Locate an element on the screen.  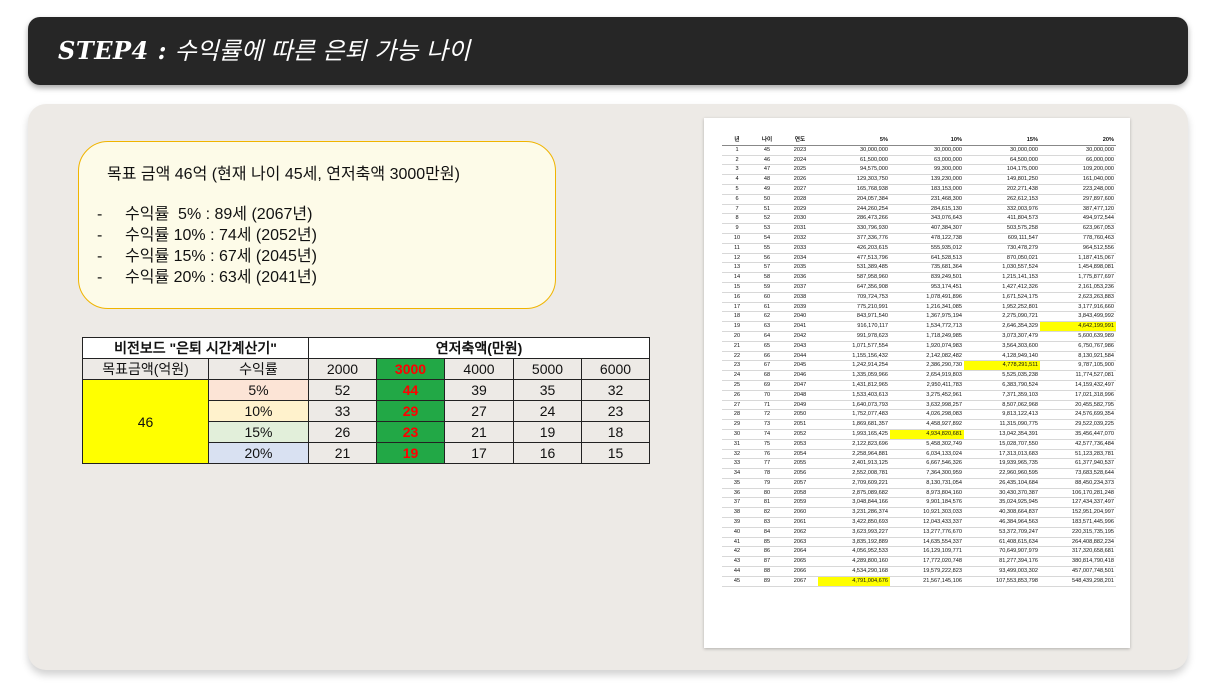
table-cell: 2024 is located at coordinates (800, 160).